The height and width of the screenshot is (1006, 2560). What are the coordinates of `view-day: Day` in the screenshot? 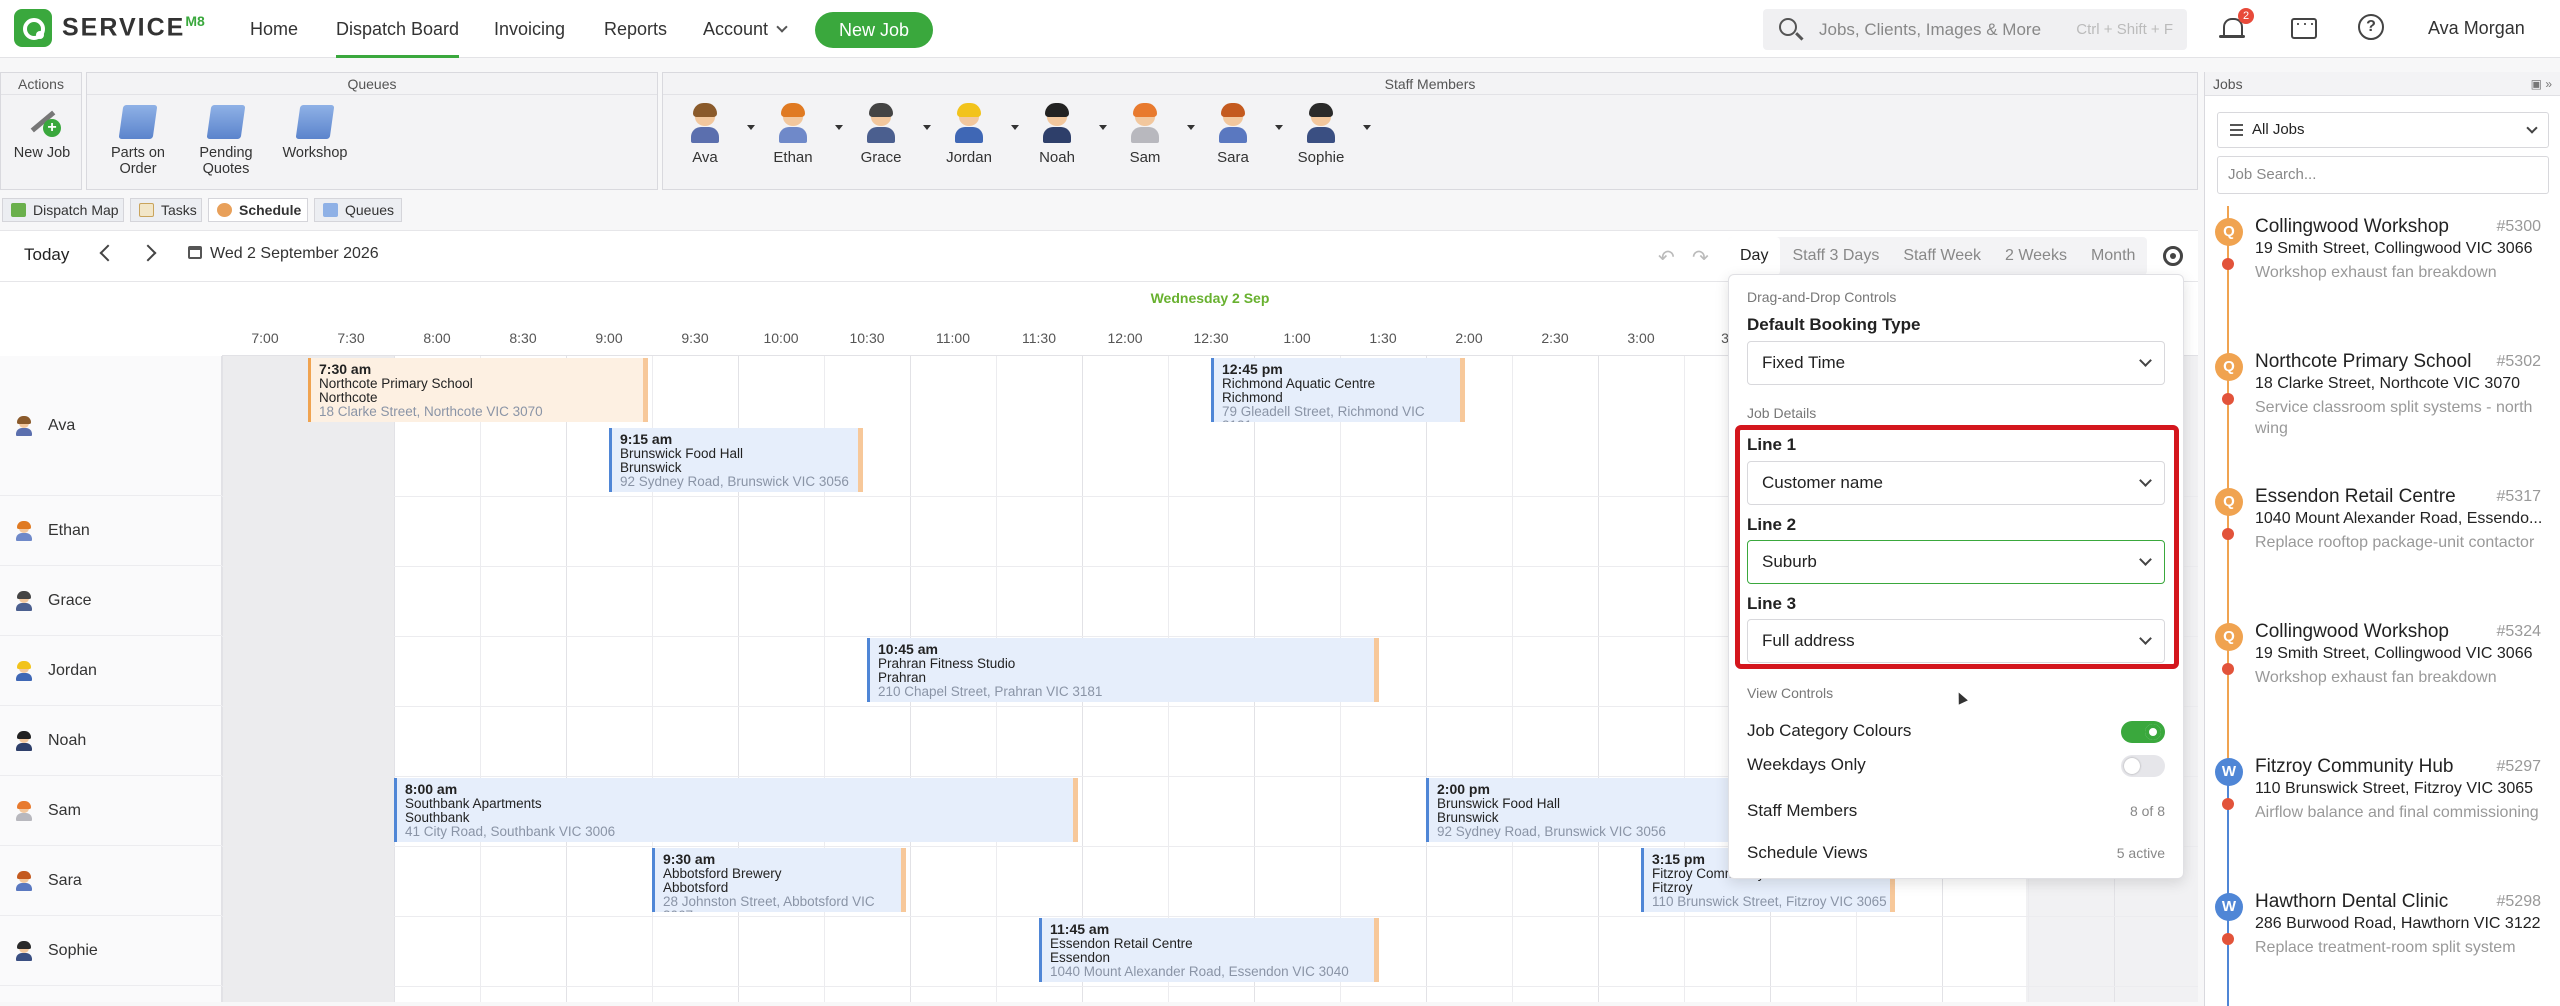 It's located at (1754, 256).